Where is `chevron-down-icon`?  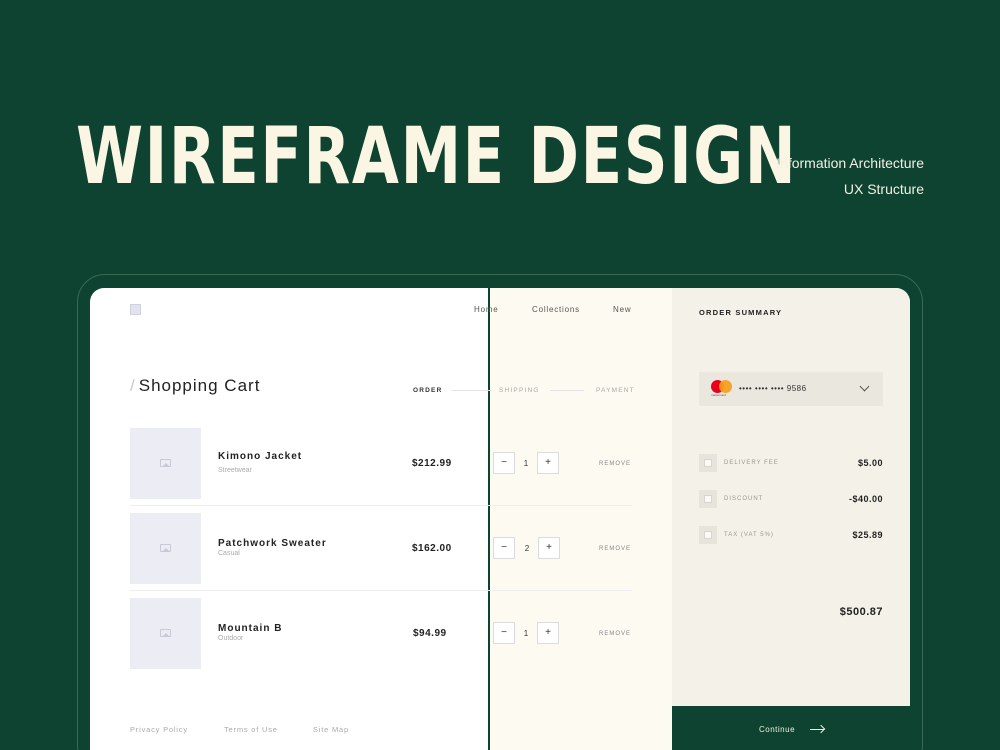 chevron-down-icon is located at coordinates (864, 386).